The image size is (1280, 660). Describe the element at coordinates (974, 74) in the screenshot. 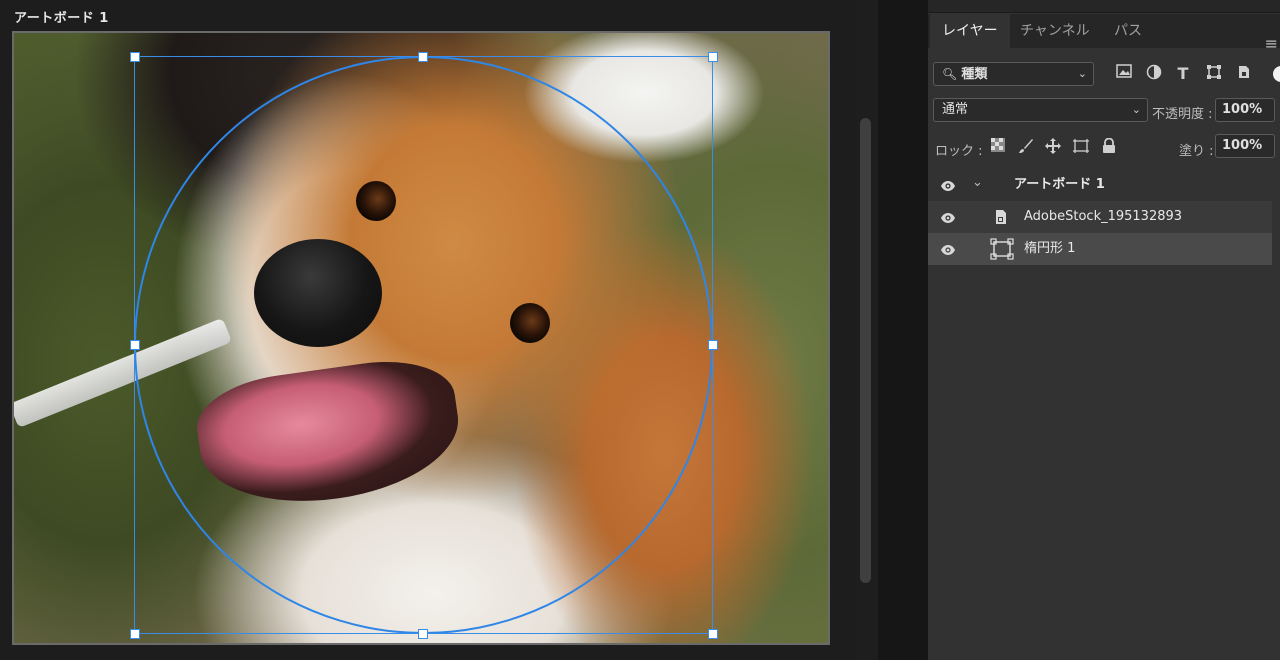

I see `filter-kind-value: 種類` at that location.